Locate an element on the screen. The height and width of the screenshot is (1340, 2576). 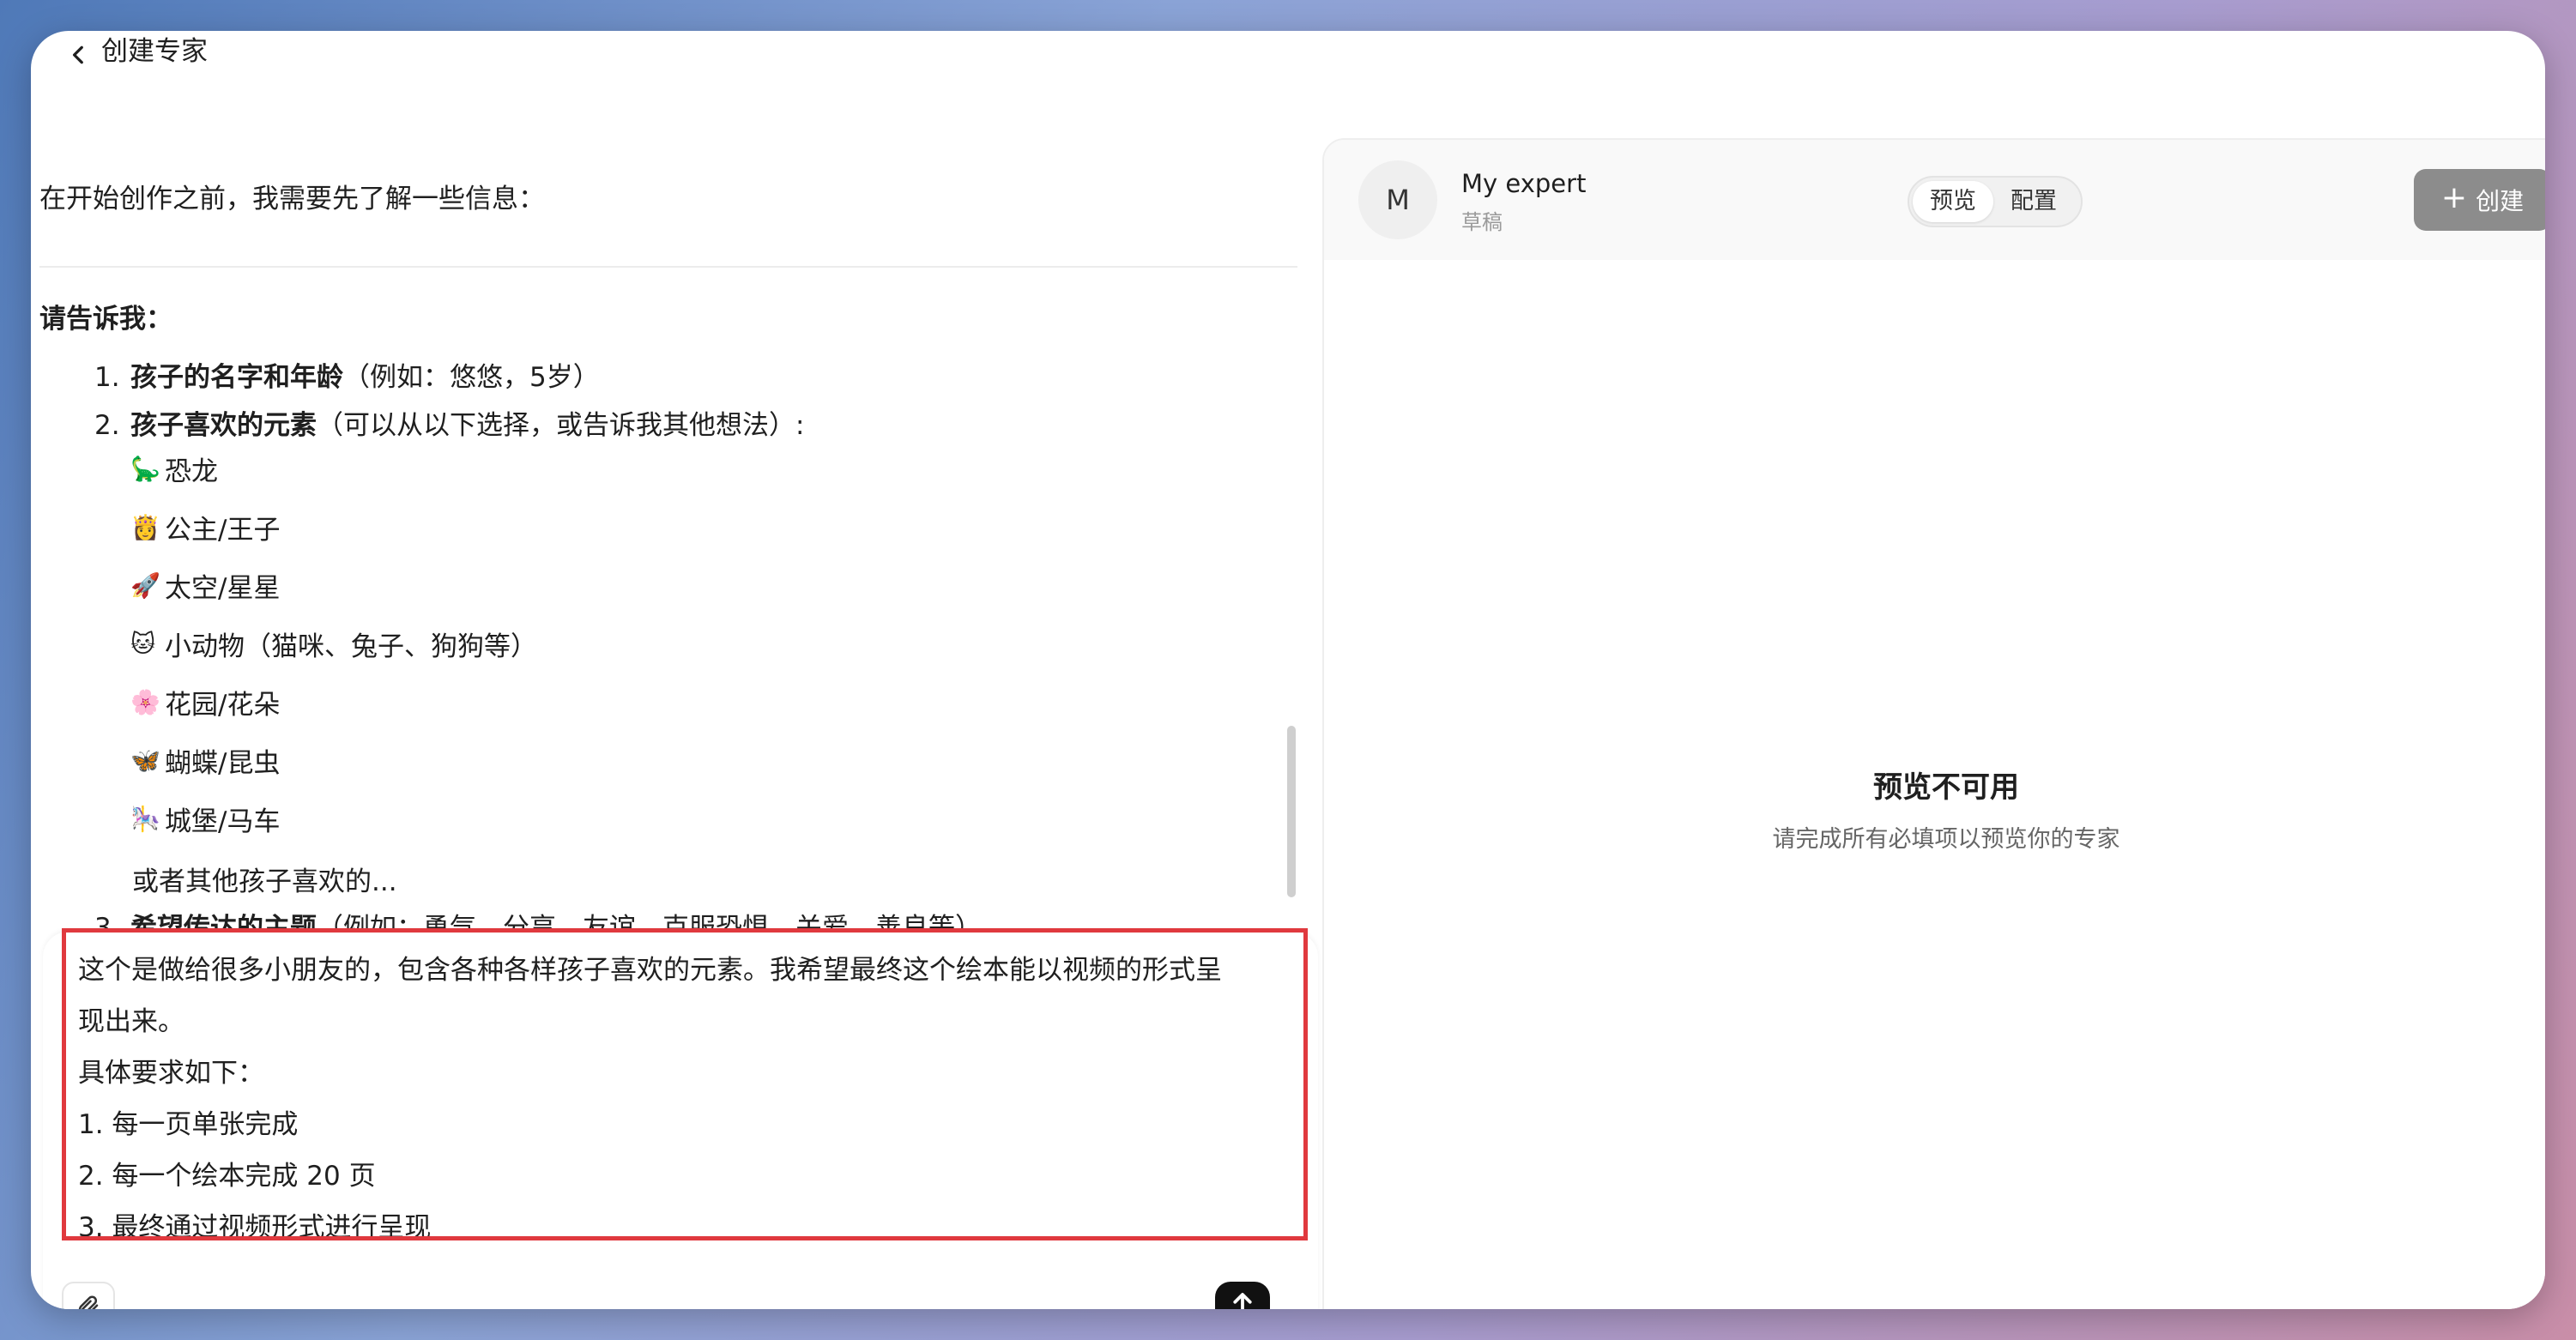
expert-name: My expert is located at coordinates (1524, 184).